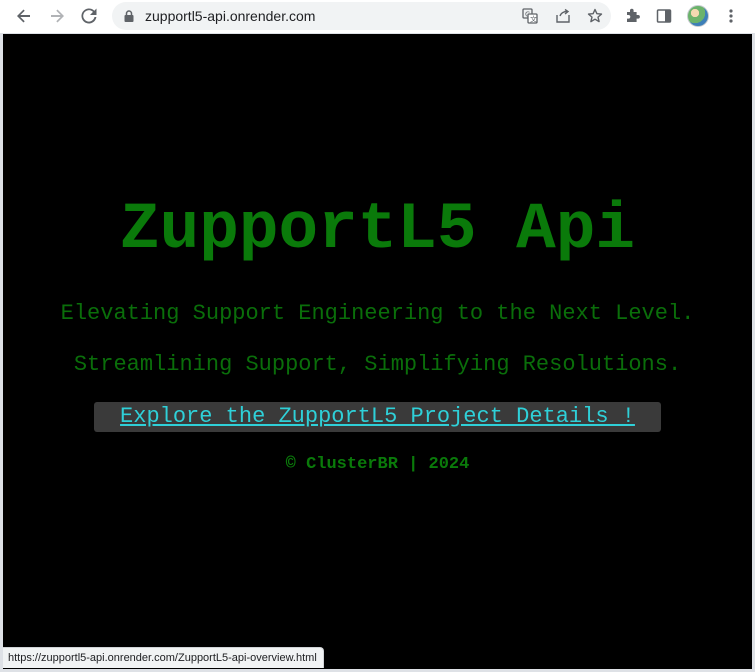 The image size is (755, 672). I want to click on back-button, so click(24, 16).